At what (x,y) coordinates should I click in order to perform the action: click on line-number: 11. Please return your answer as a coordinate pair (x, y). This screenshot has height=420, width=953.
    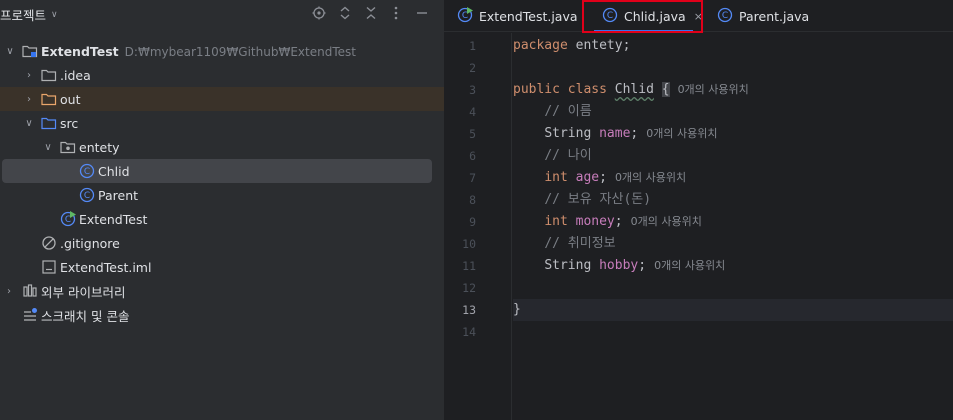
    Looking at the image, I should click on (469, 266).